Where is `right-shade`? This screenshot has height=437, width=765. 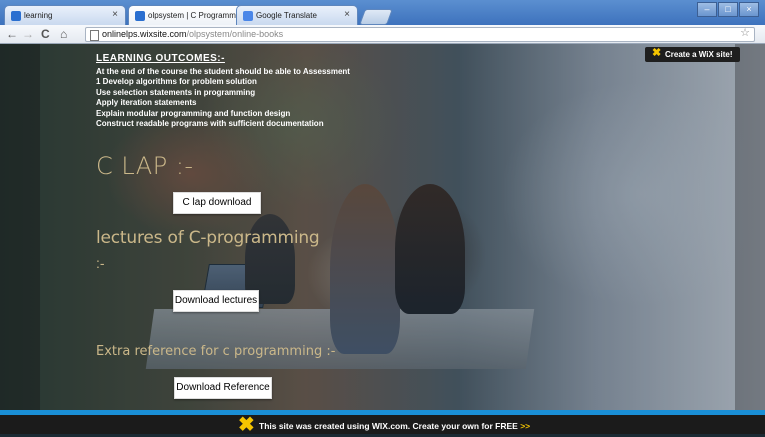 right-shade is located at coordinates (750, 227).